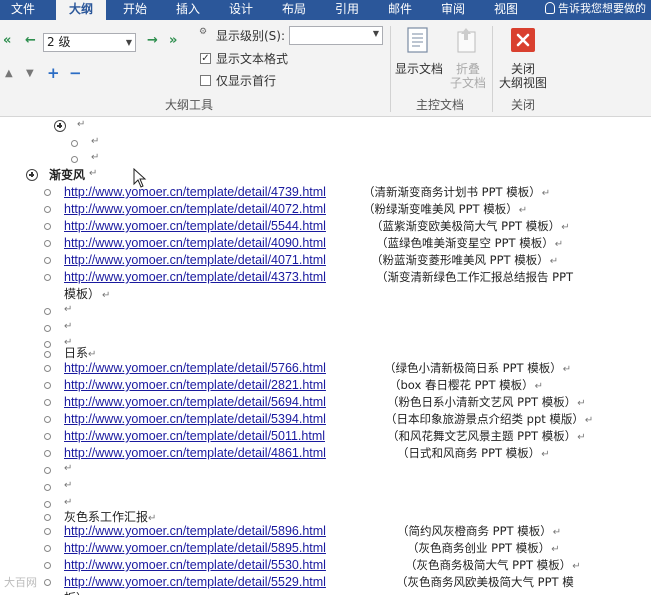  Describe the element at coordinates (375, 33) in the screenshot. I see `chevron-down-icon: ▼` at that location.